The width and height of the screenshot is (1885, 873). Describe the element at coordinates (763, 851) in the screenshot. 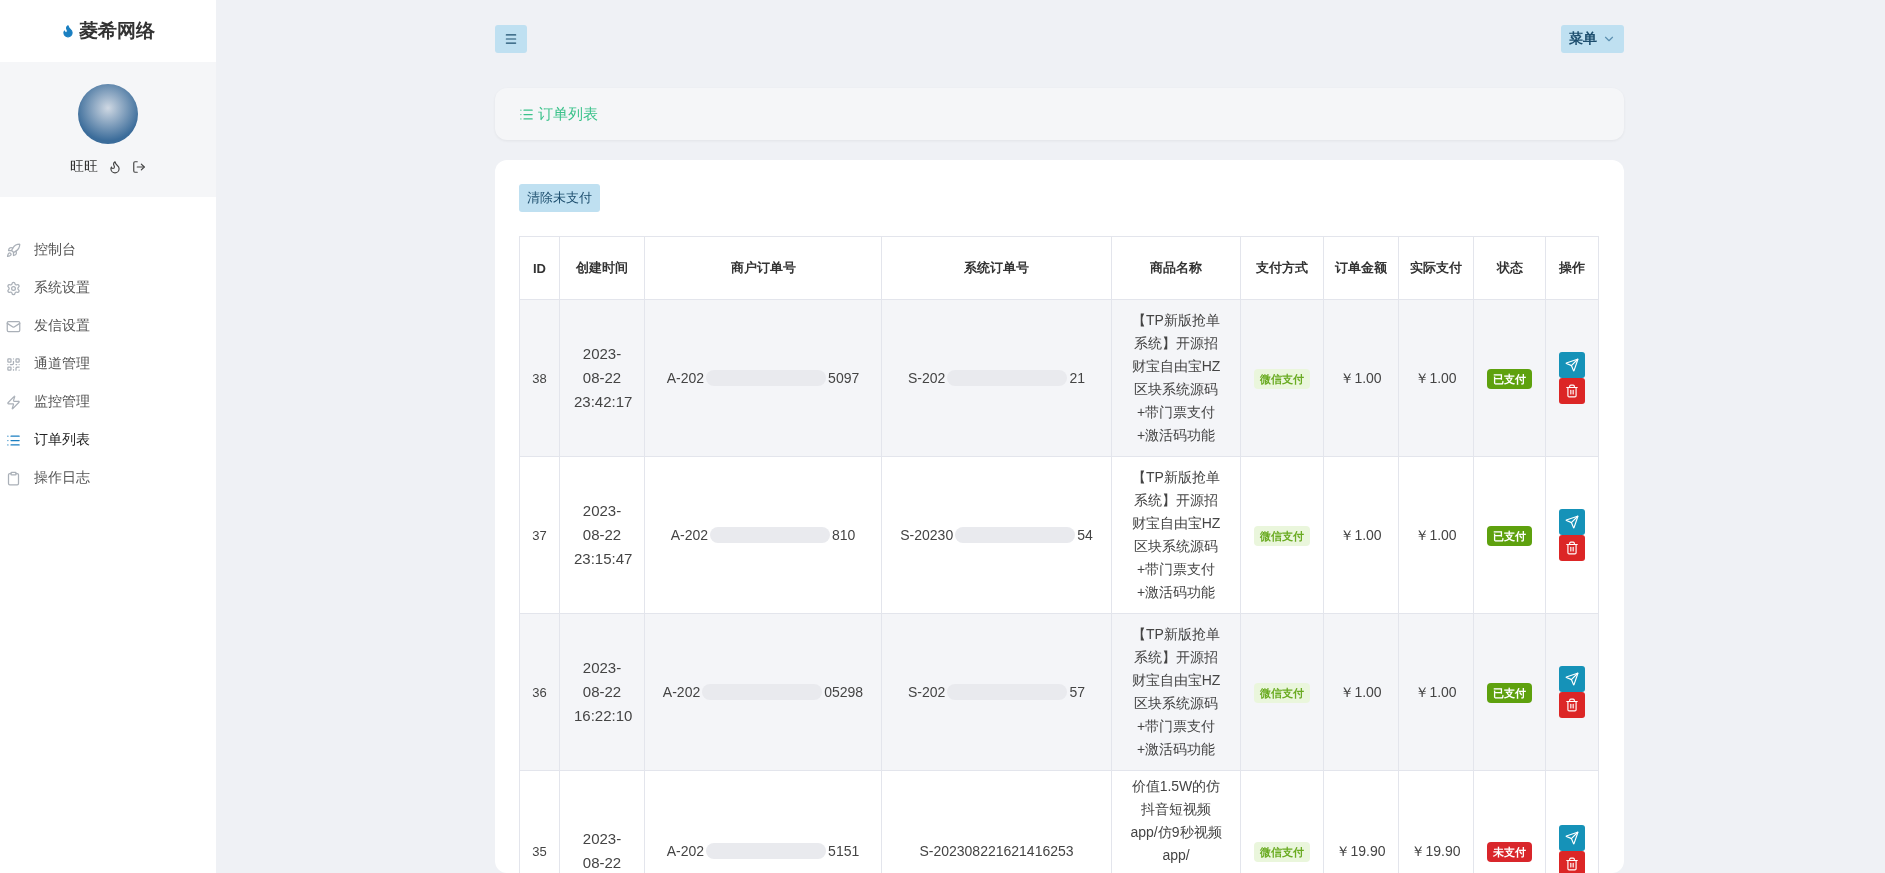

I see `merchant-order-number: A-202 5151` at that location.